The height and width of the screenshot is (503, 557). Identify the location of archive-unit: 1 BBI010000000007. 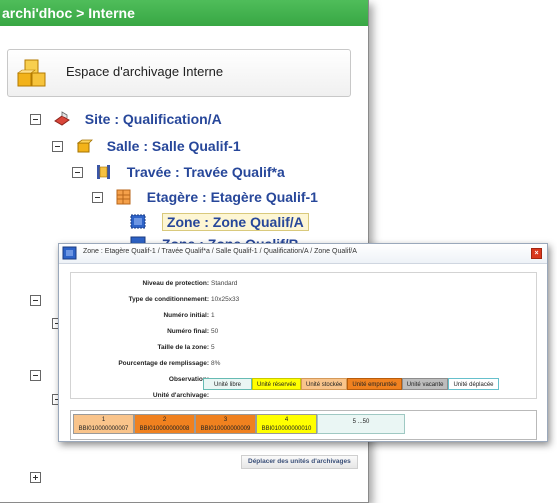
(103, 424).